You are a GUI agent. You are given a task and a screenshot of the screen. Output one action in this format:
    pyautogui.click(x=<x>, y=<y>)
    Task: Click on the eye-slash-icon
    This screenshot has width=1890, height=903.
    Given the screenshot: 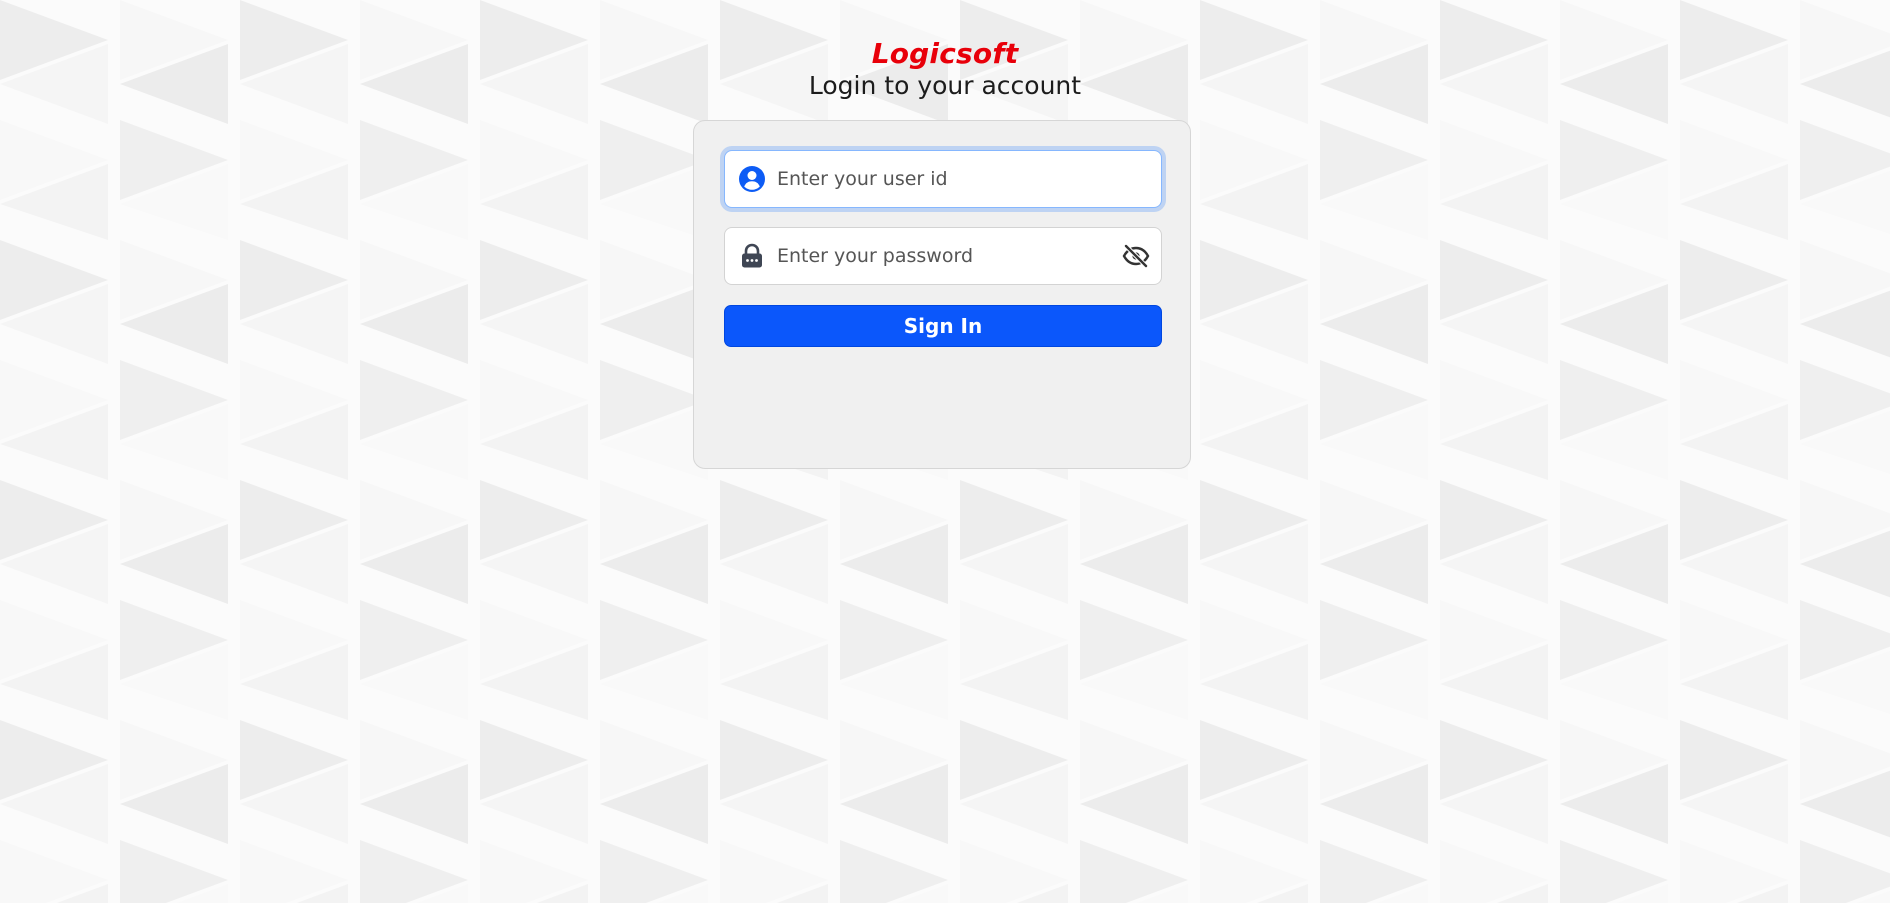 What is the action you would take?
    pyautogui.click(x=1136, y=256)
    